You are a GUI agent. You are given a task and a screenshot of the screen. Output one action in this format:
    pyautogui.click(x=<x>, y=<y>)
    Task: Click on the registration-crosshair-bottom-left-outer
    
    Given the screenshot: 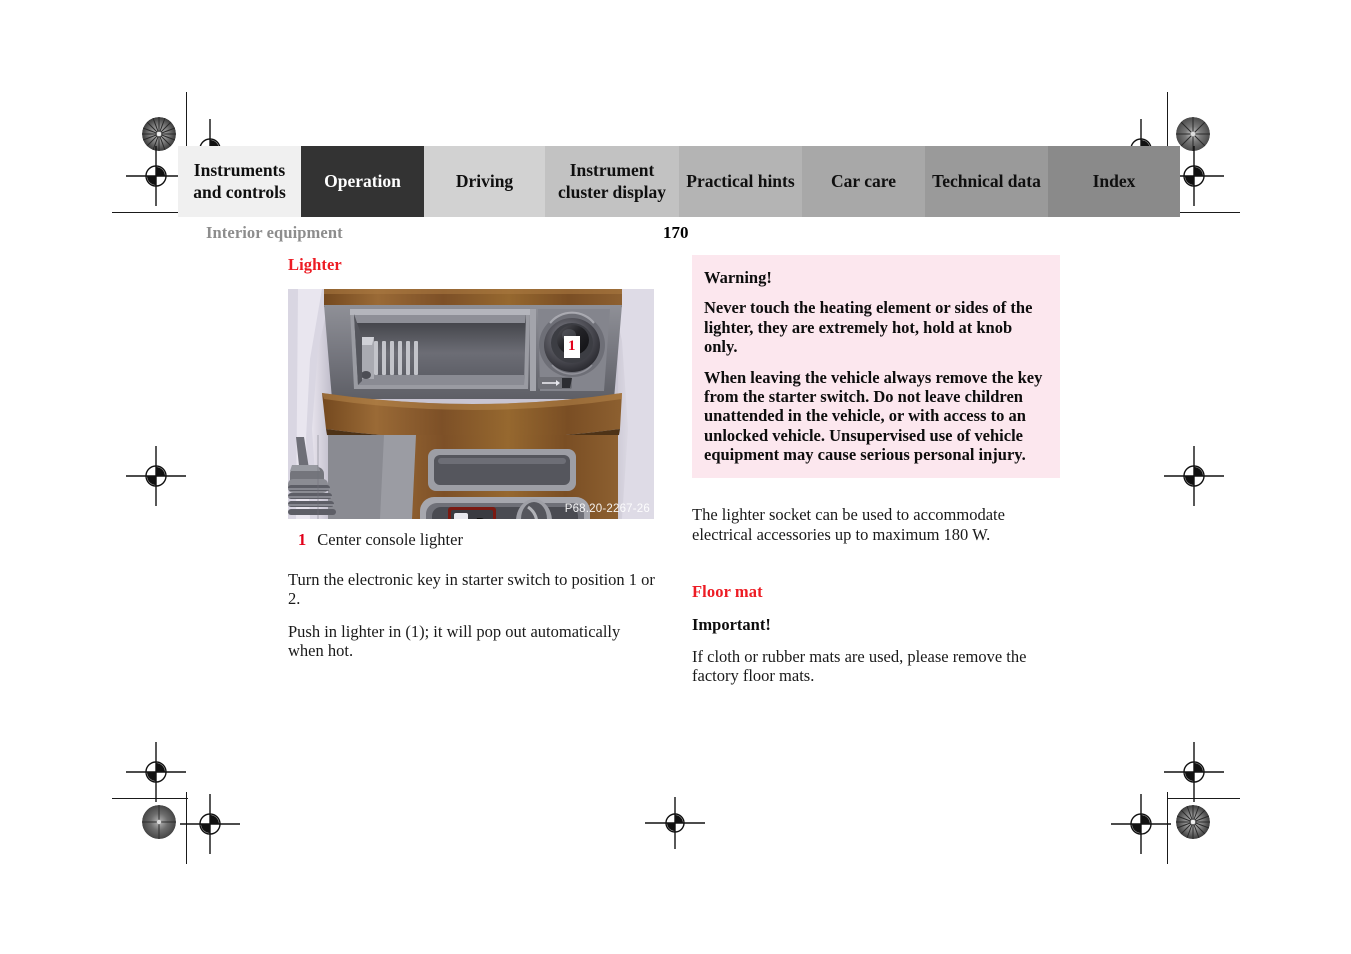 What is the action you would take?
    pyautogui.click(x=156, y=772)
    